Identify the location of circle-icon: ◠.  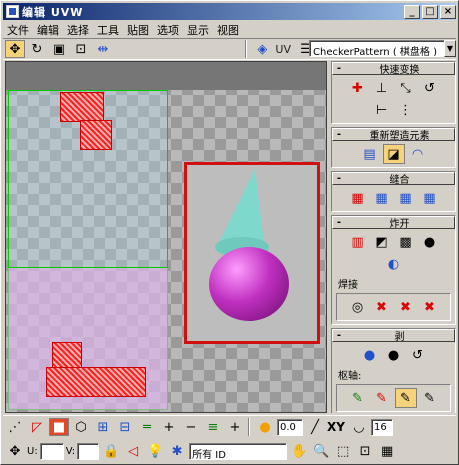
(417, 154).